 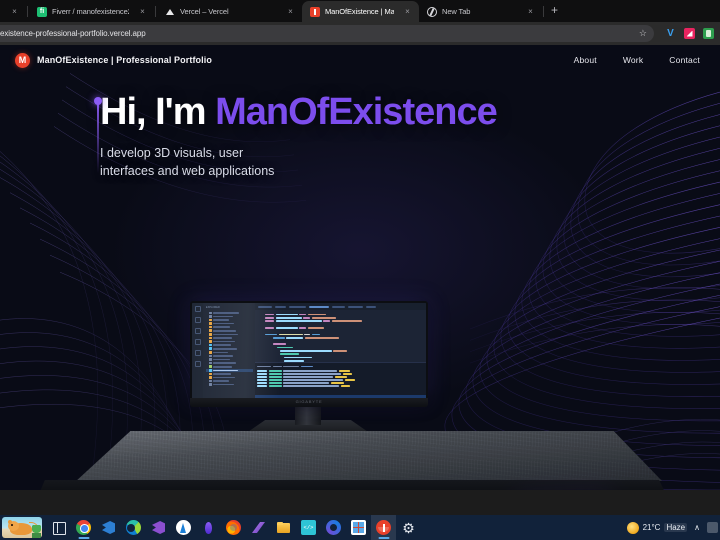 I want to click on nav-link-contact: Contact, so click(x=684, y=60).